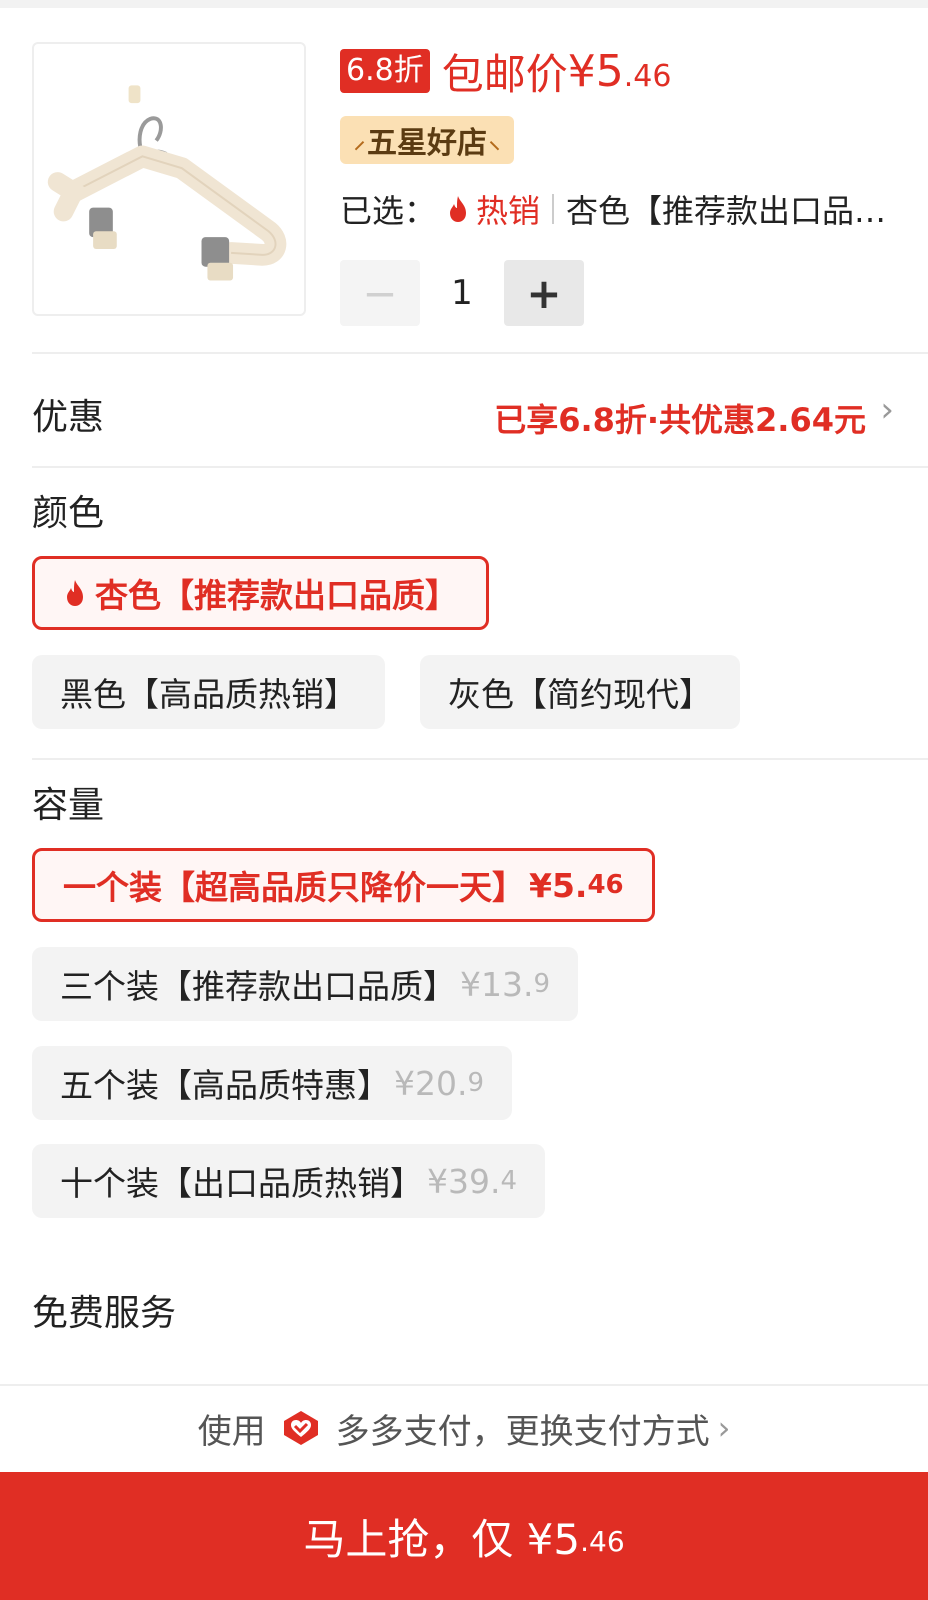  Describe the element at coordinates (544, 293) in the screenshot. I see `increase-button: +` at that location.